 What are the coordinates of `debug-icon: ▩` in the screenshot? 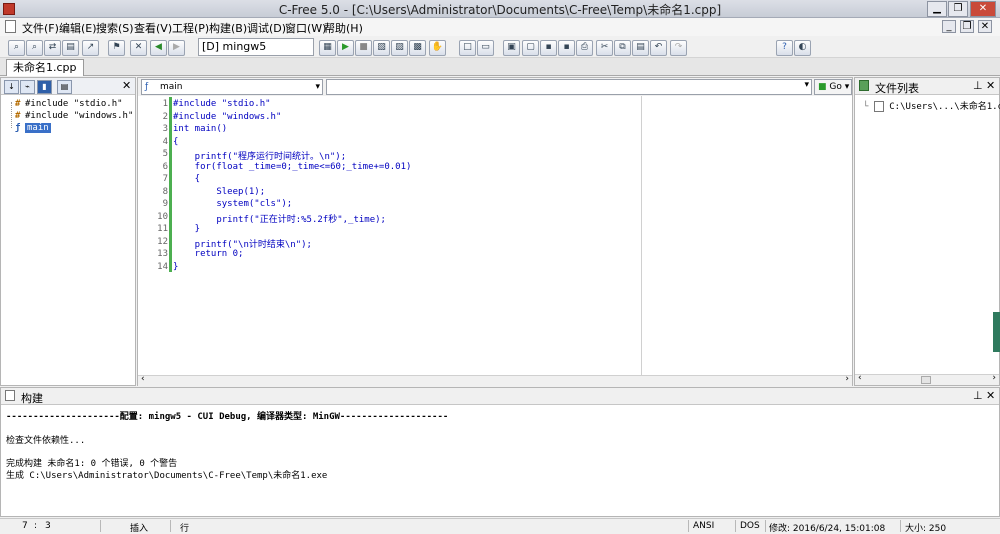 It's located at (417, 48).